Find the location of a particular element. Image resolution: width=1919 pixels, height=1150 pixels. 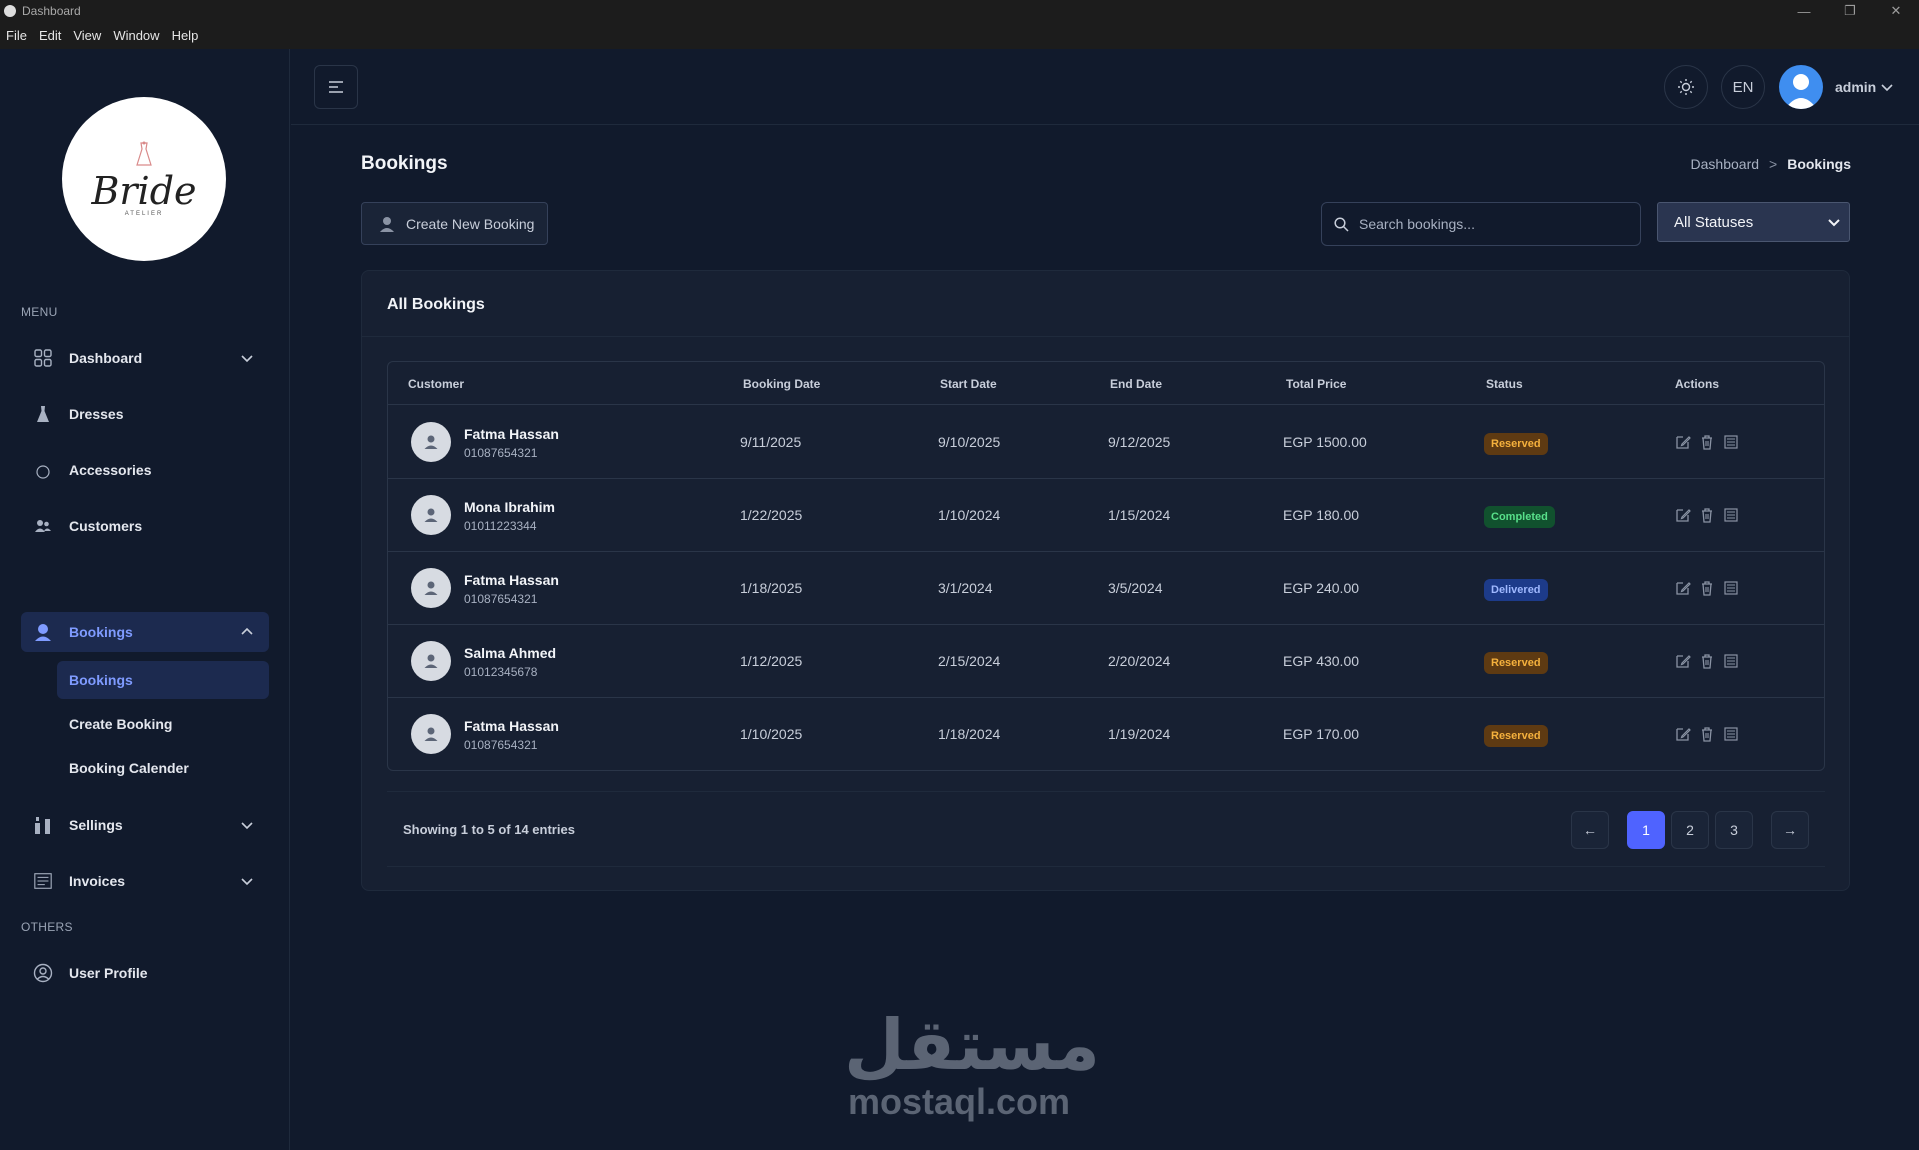

window-controls: — ❐ ✕ is located at coordinates (1850, 11).